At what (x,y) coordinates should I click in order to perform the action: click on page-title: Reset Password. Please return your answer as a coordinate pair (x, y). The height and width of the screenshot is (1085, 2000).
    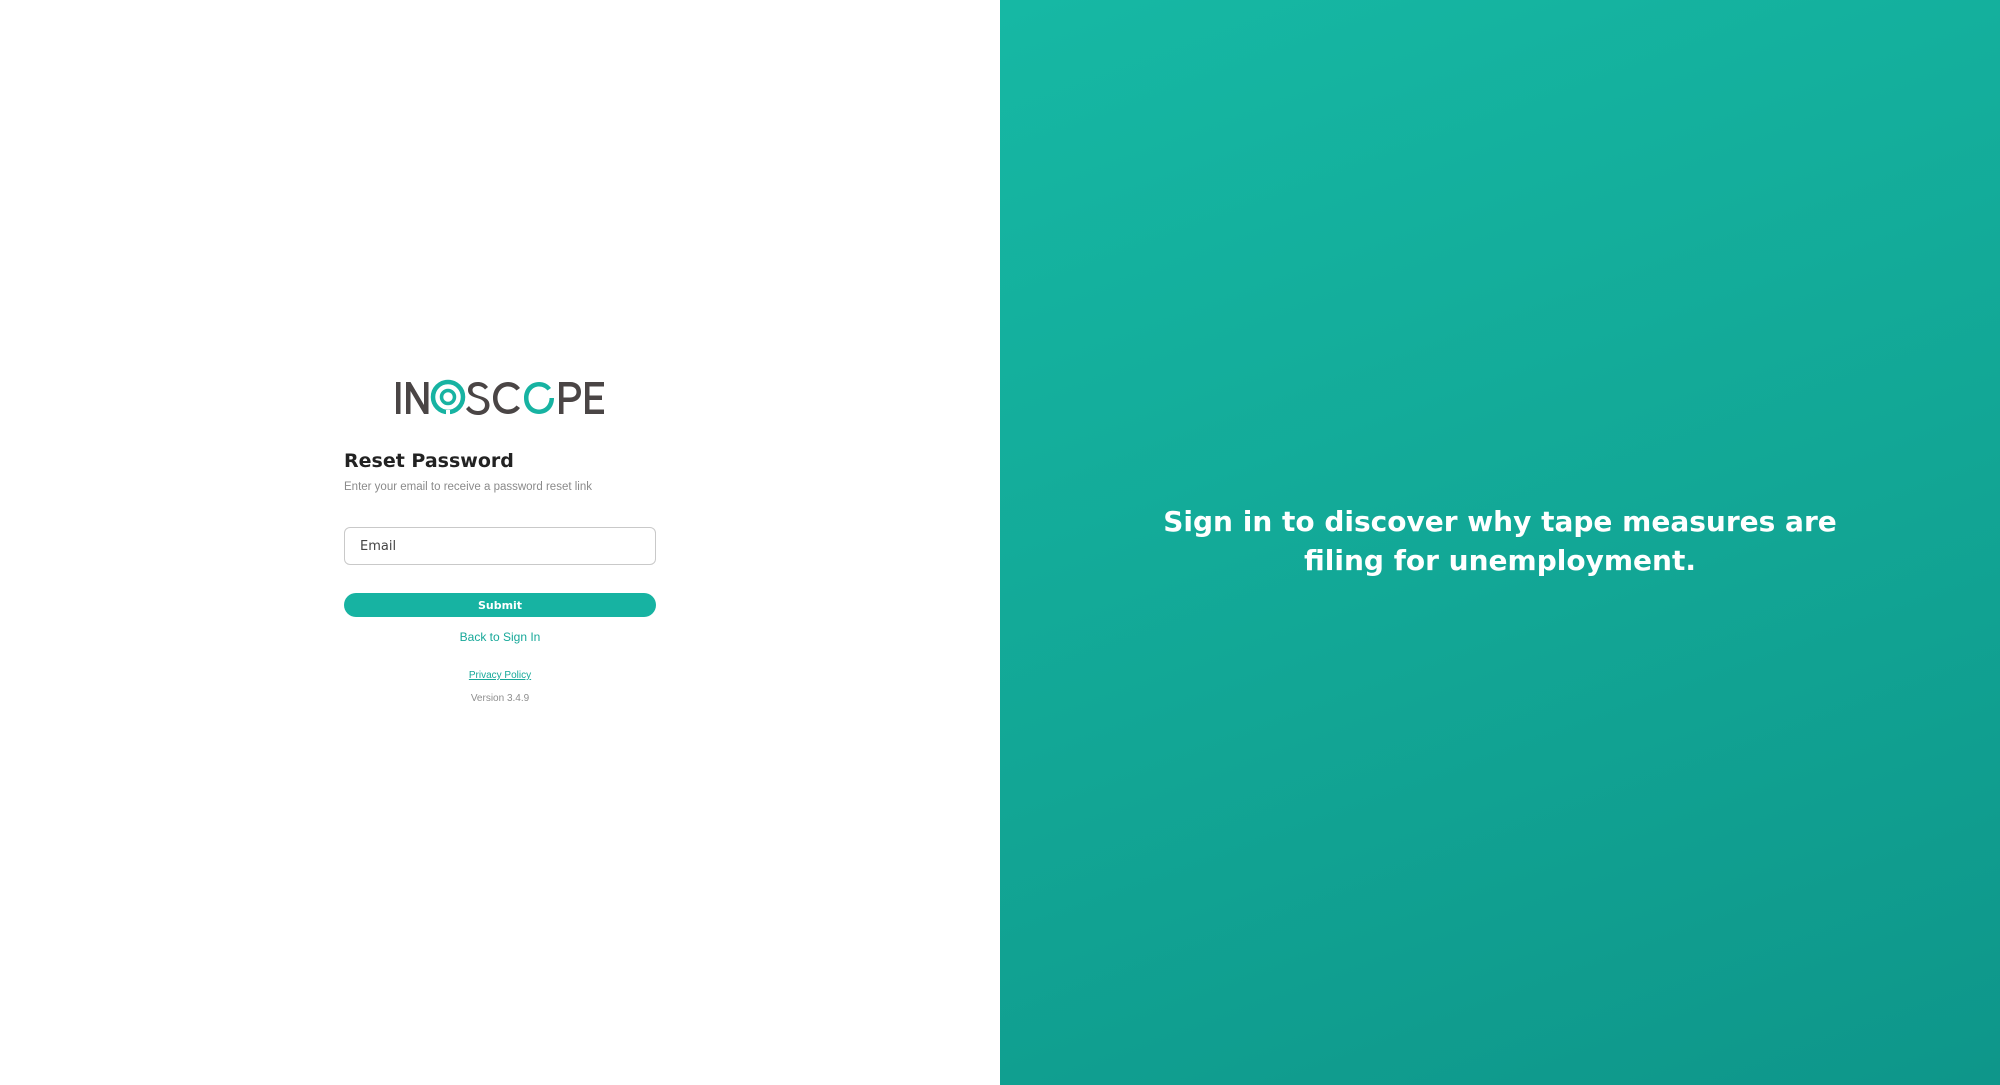
    Looking at the image, I should click on (429, 461).